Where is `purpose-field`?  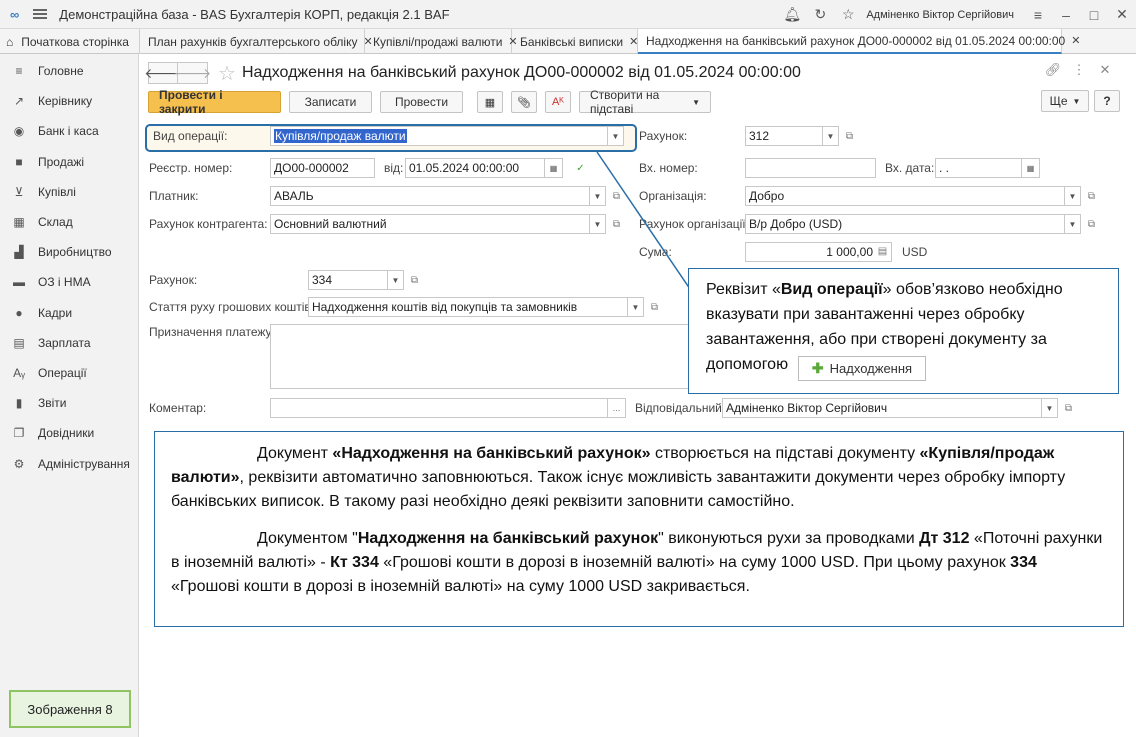 purpose-field is located at coordinates (480, 356).